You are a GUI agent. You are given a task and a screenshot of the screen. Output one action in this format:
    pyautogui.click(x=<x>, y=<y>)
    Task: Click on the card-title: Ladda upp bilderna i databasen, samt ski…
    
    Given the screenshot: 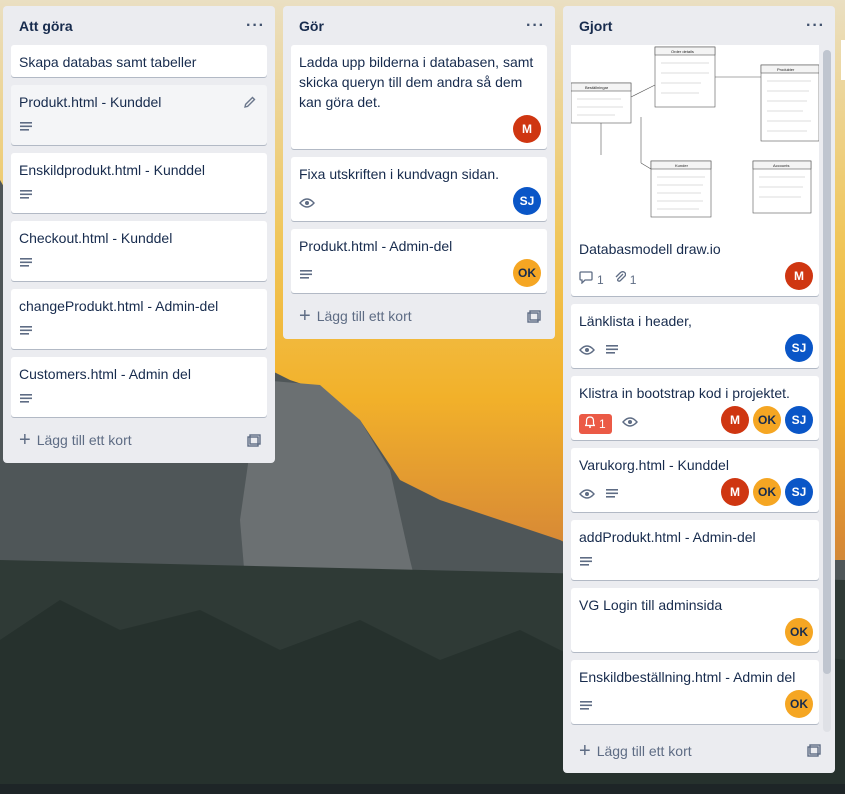 What is the action you would take?
    pyautogui.click(x=416, y=82)
    